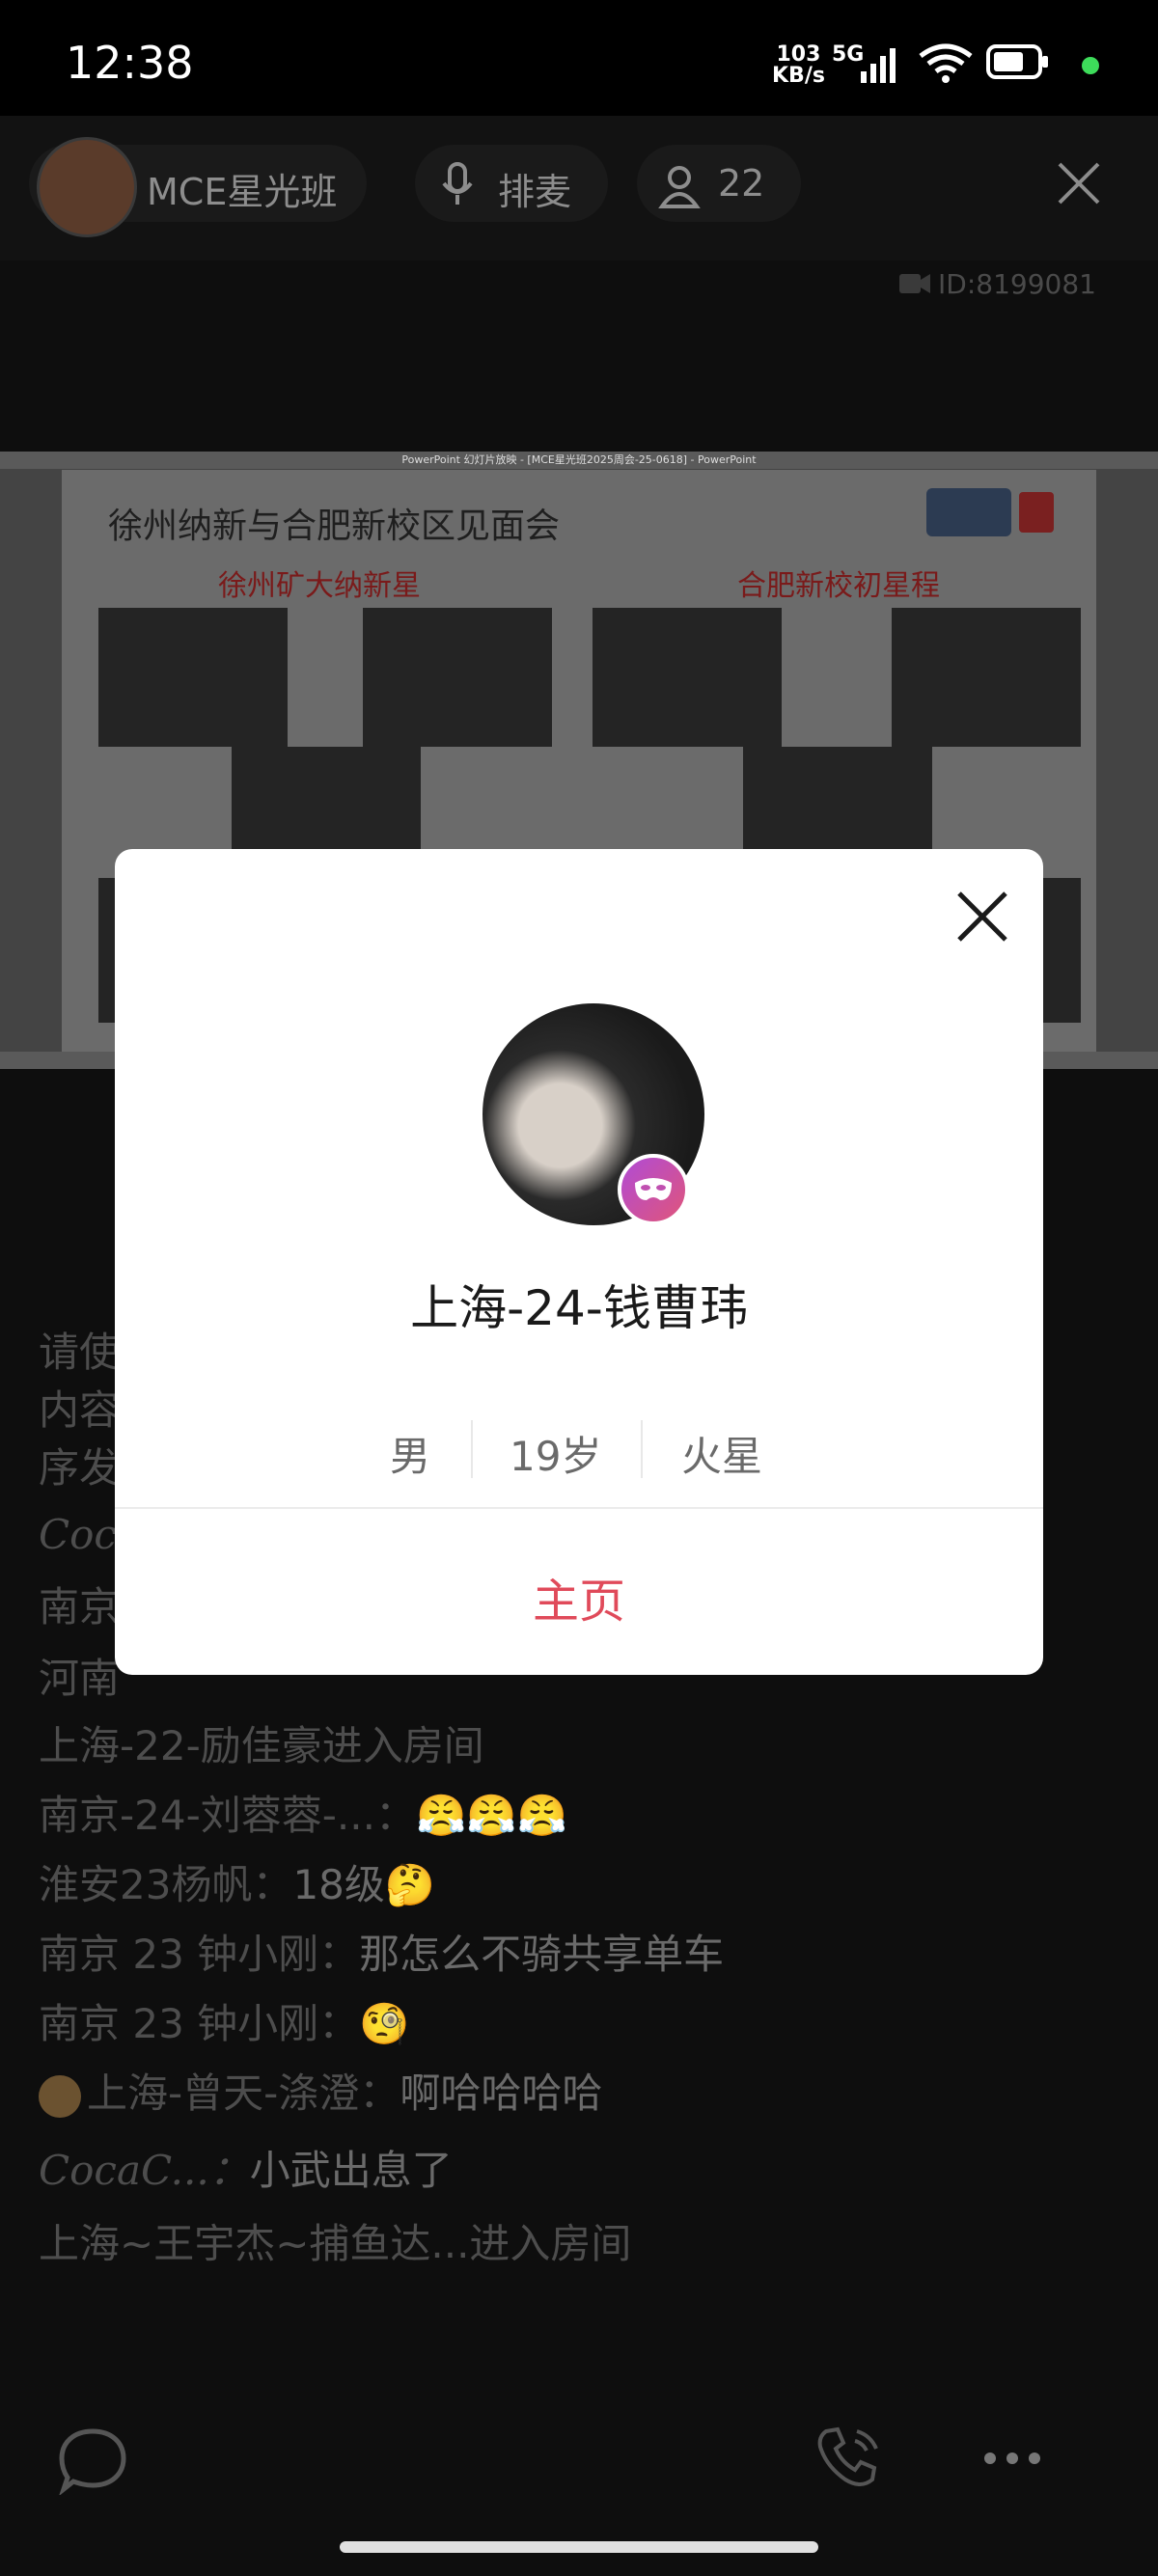 The width and height of the screenshot is (1158, 2576). Describe the element at coordinates (410, 1457) in the screenshot. I see `user-gender: 男` at that location.